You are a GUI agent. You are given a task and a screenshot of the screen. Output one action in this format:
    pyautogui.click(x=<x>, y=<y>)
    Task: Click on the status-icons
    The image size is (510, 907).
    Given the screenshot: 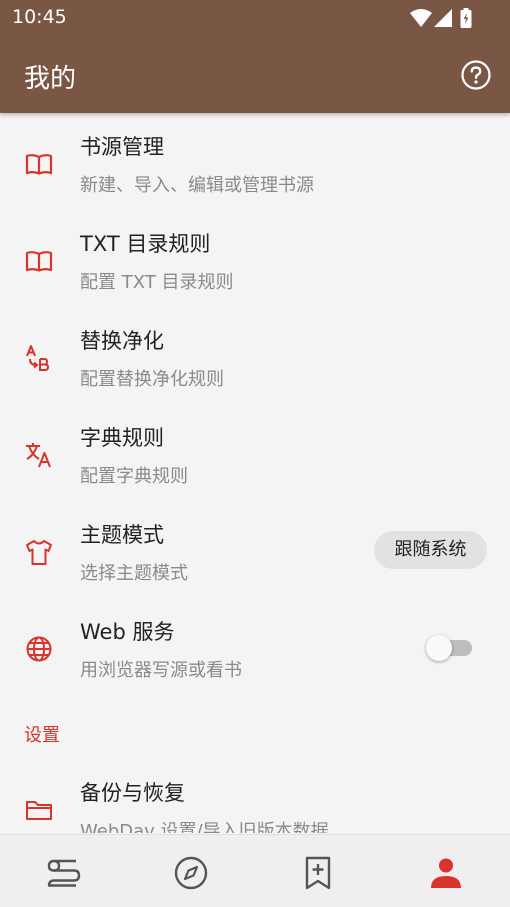 What is the action you would take?
    pyautogui.click(x=442, y=18)
    